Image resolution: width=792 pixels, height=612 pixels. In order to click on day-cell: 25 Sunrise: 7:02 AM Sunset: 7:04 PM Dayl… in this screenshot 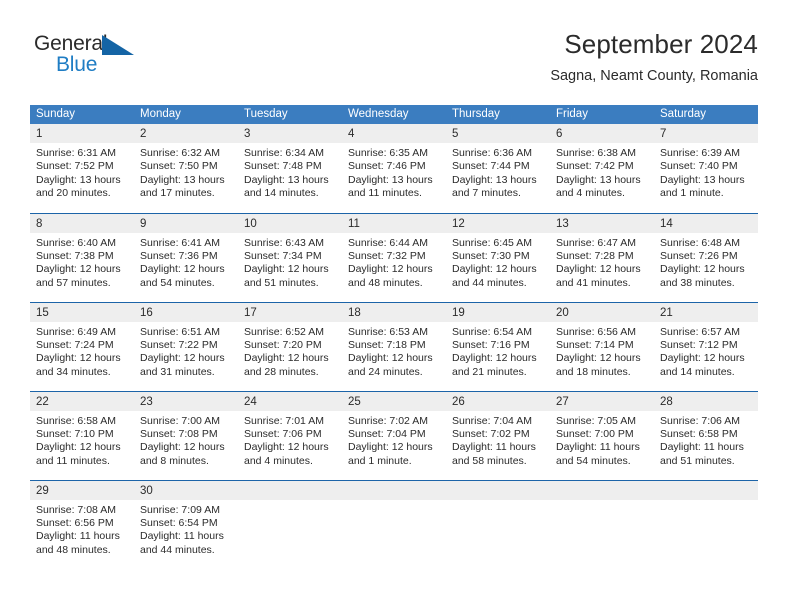, I will do `click(394, 435)`.